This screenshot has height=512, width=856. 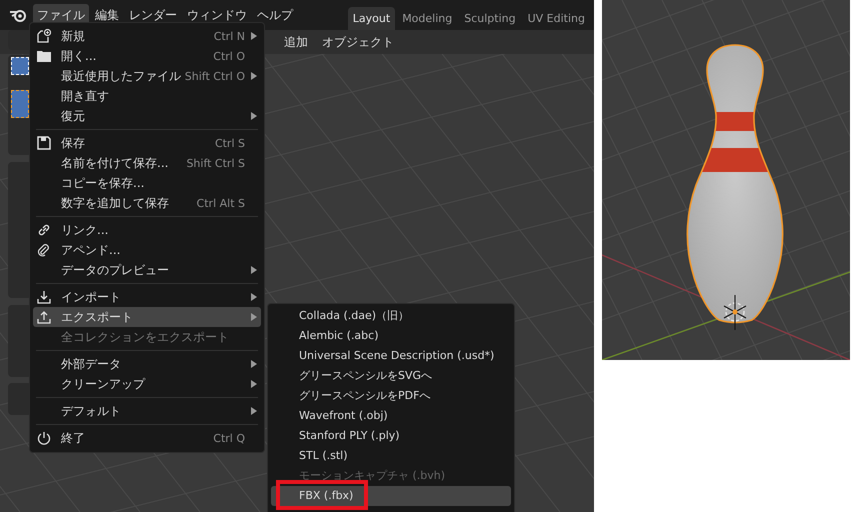 What do you see at coordinates (147, 411) in the screenshot?
I see `menu-option: デフォルト` at bounding box center [147, 411].